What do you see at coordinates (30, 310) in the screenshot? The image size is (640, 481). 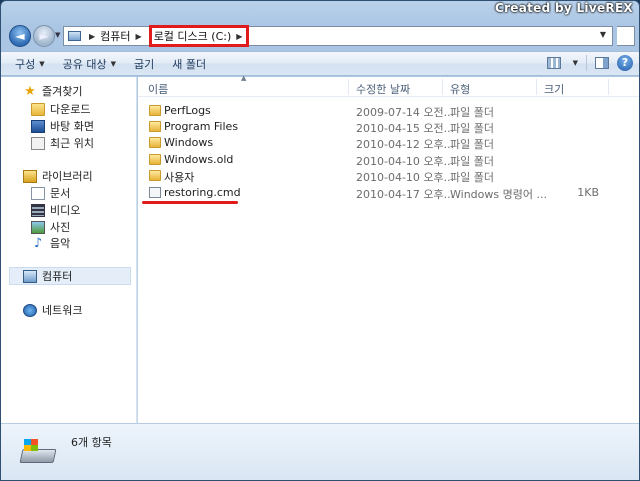 I see `network-icon` at bounding box center [30, 310].